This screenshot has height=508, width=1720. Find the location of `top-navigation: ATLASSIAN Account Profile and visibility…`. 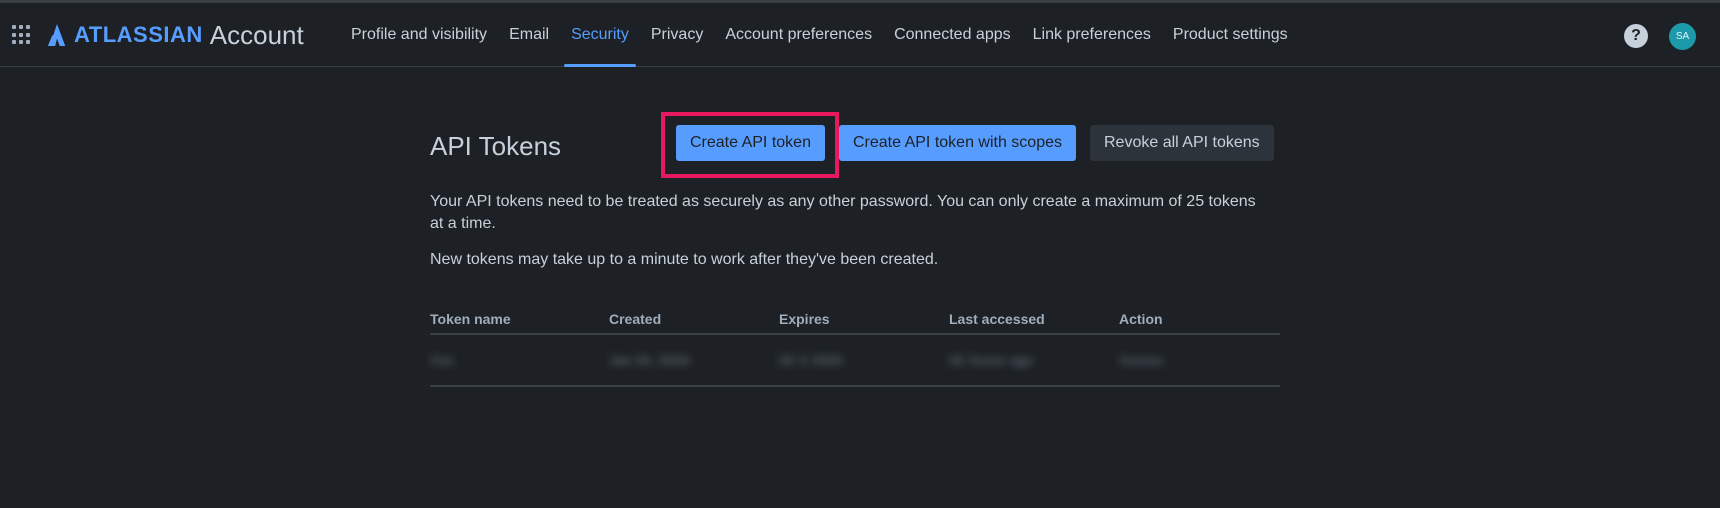

top-navigation: ATLASSIAN Account Profile and visibility… is located at coordinates (860, 35).